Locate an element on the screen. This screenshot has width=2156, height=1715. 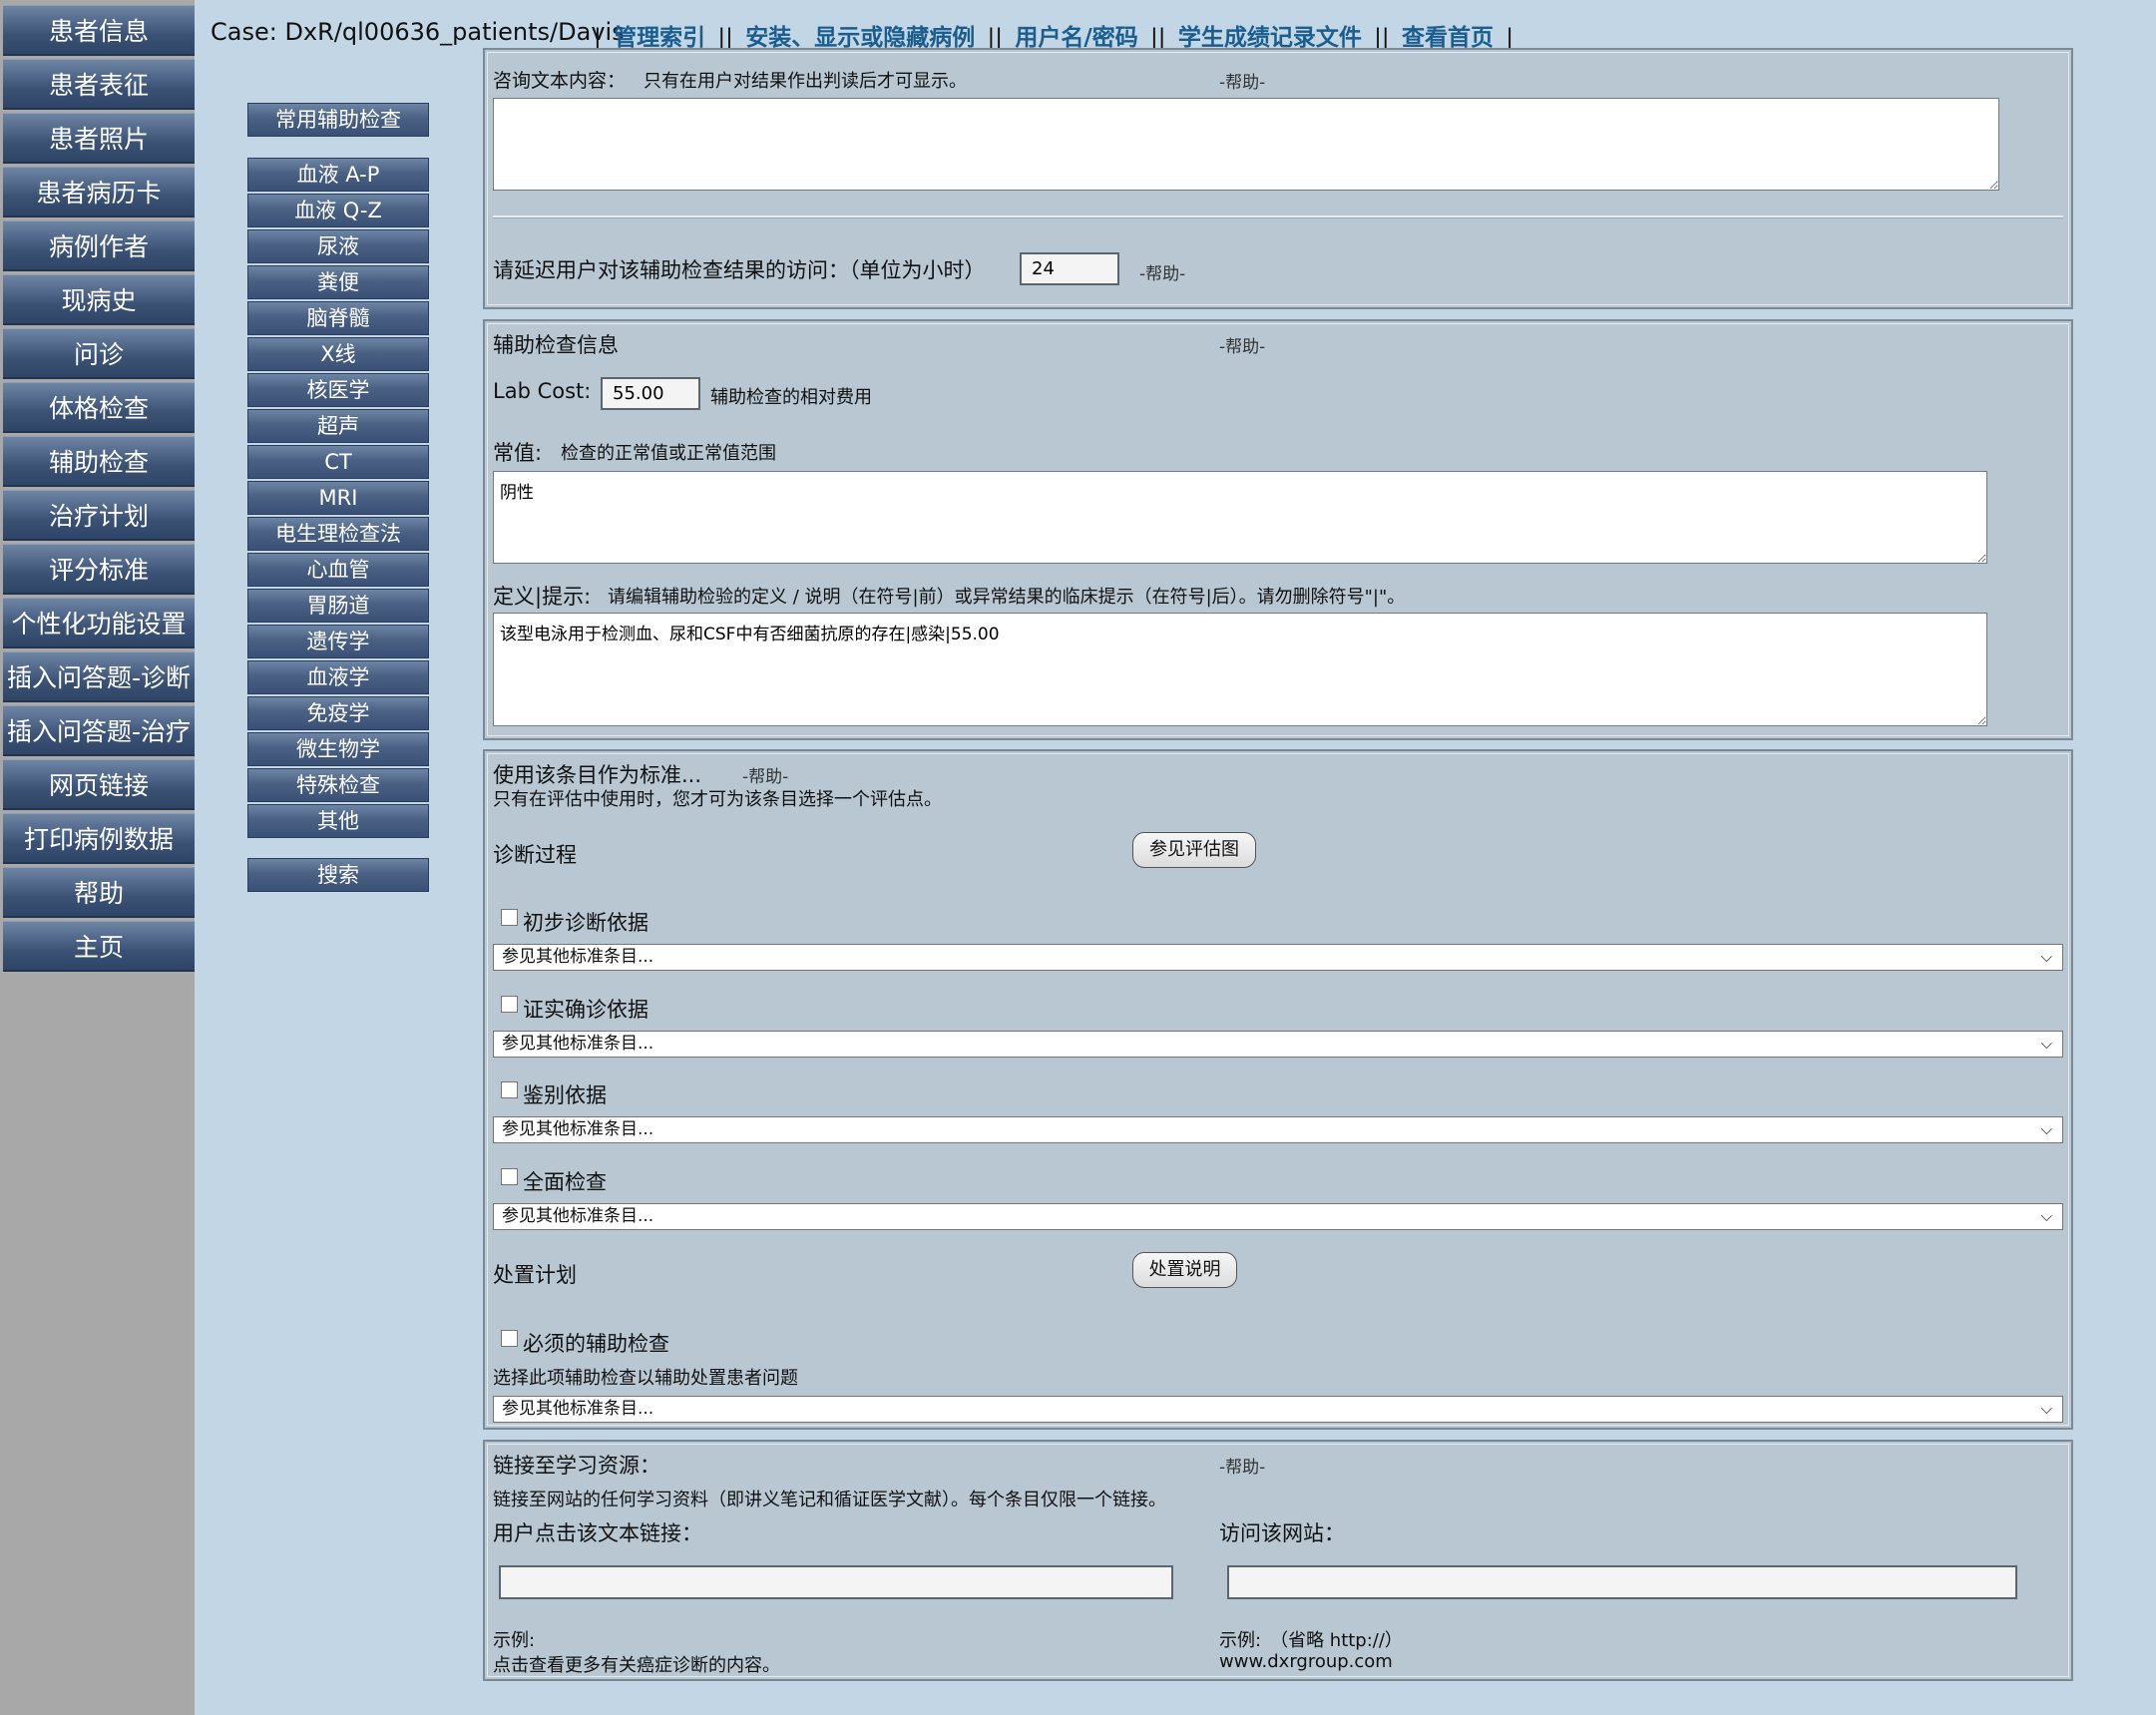
link-text-input is located at coordinates (836, 1582).